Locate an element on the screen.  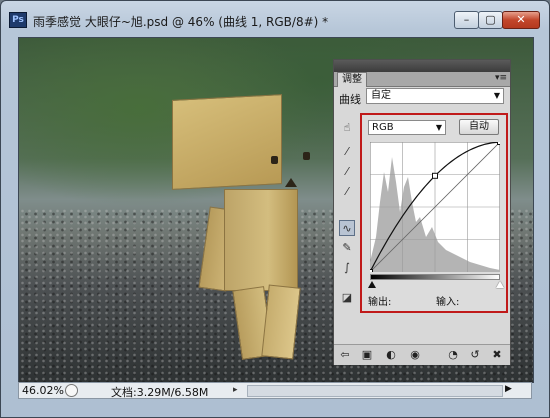
curve-graph is located at coordinates (435, 207).